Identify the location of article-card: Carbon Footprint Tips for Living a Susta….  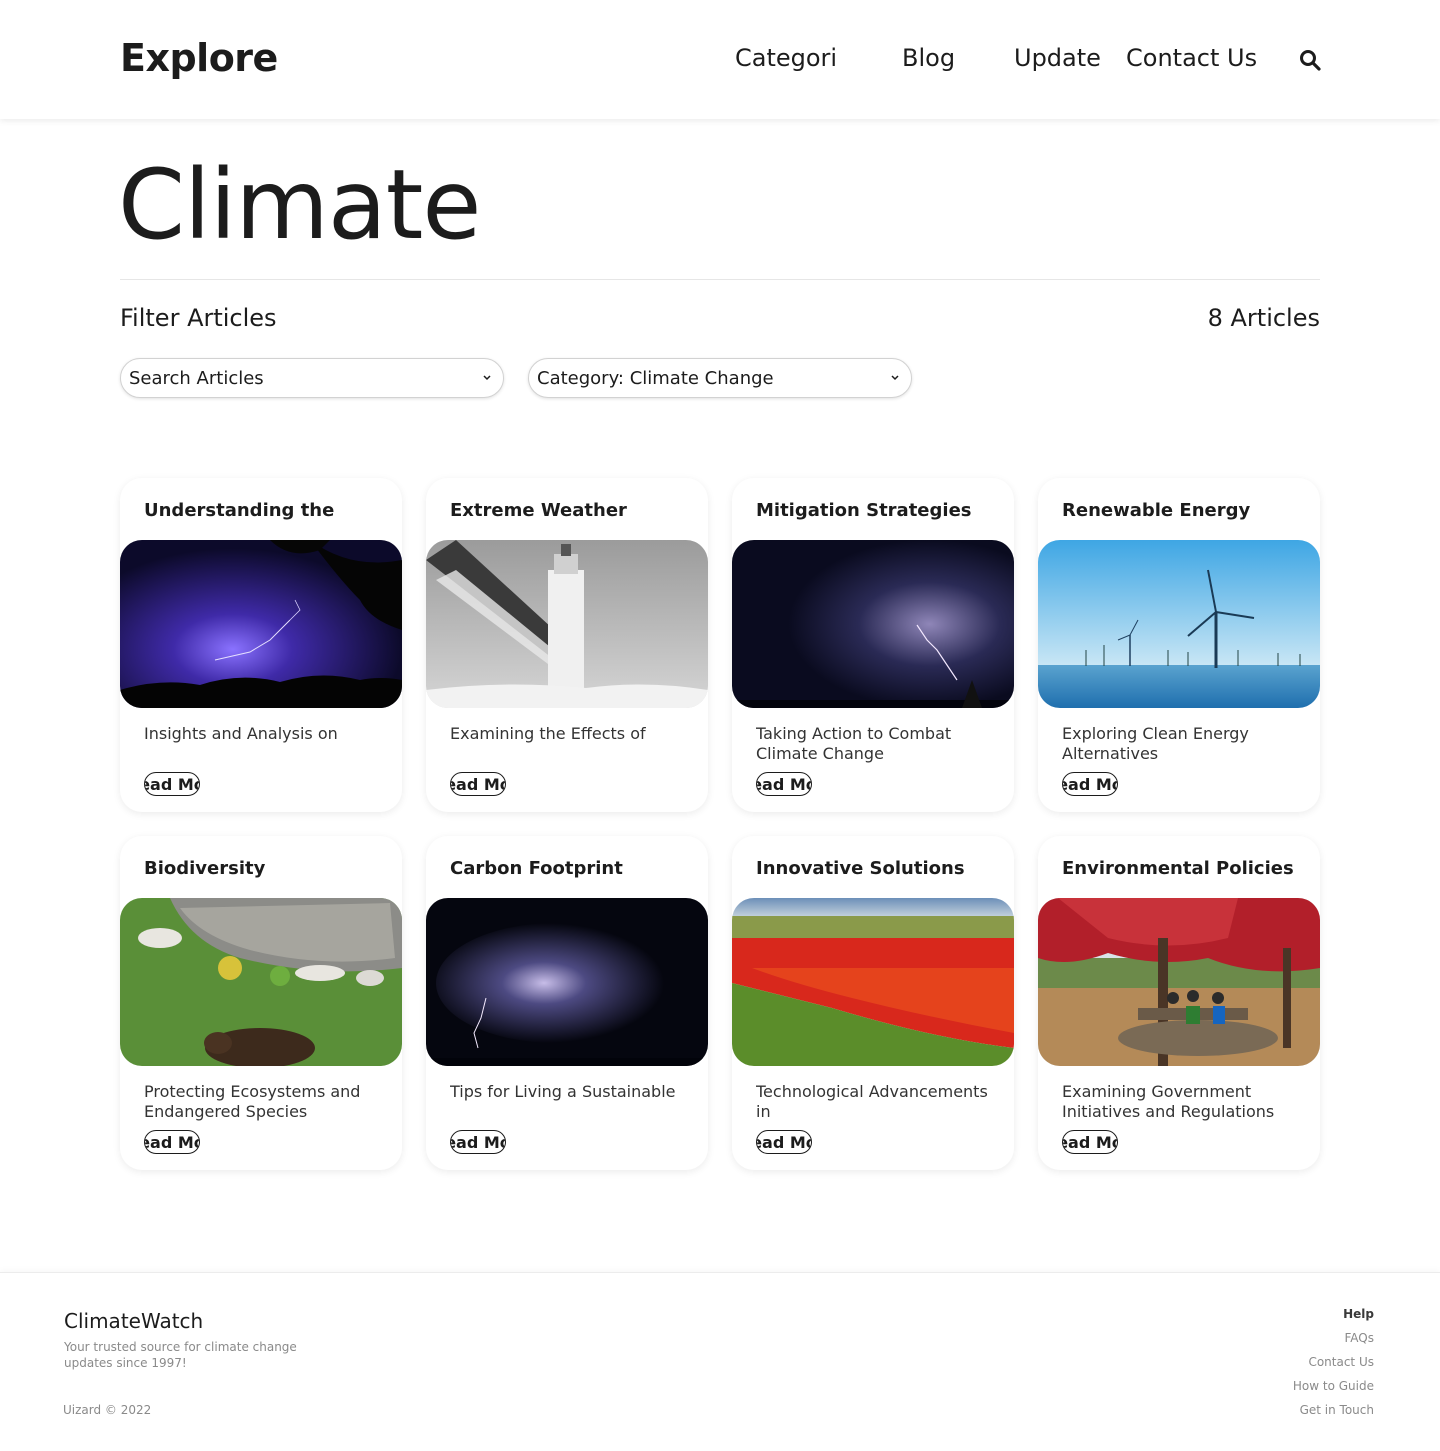
(567, 1003).